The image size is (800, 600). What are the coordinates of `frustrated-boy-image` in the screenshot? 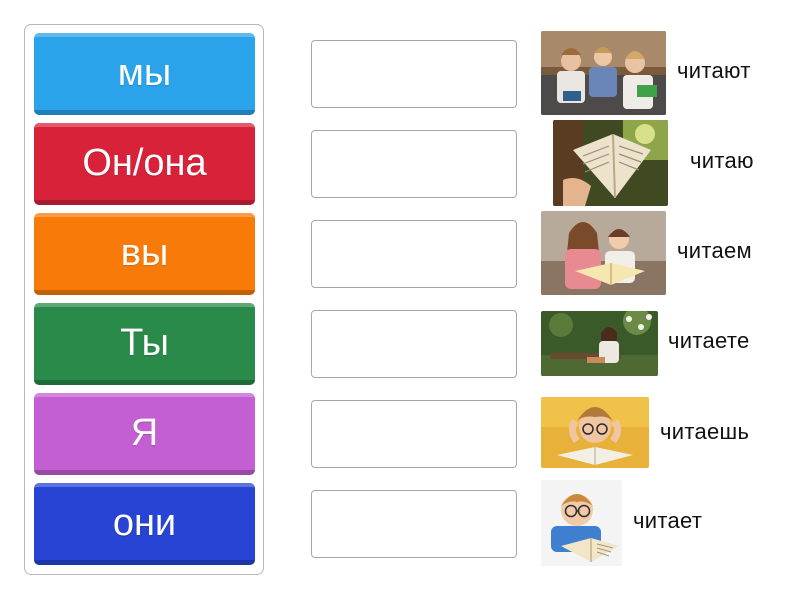 It's located at (595, 432).